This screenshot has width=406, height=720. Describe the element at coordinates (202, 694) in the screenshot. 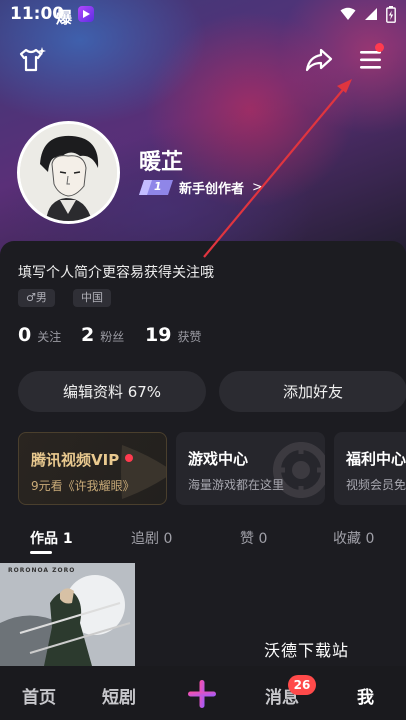

I see `plus-icon` at that location.